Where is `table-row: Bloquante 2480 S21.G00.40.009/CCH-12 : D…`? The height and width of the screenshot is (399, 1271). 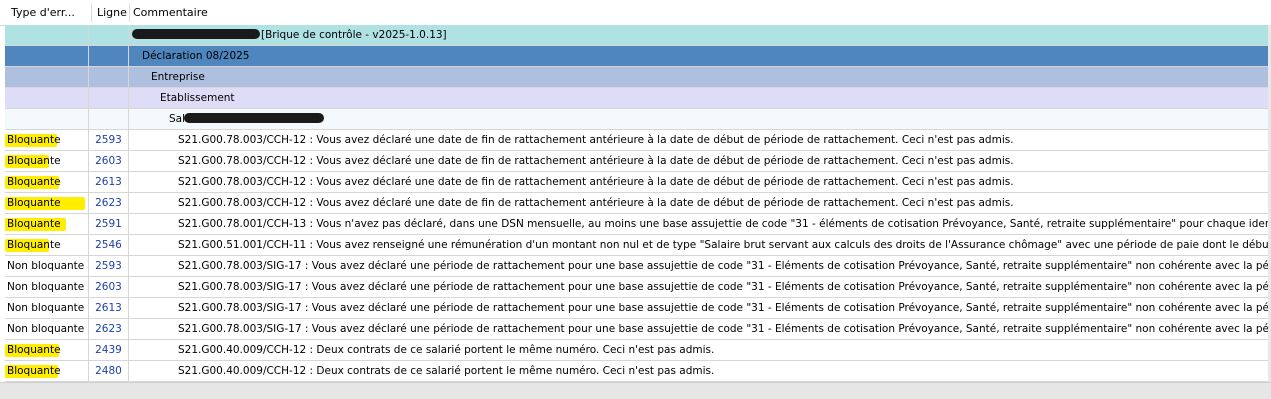 table-row: Bloquante 2480 S21.G00.40.009/CCH-12 : D… is located at coordinates (638, 371).